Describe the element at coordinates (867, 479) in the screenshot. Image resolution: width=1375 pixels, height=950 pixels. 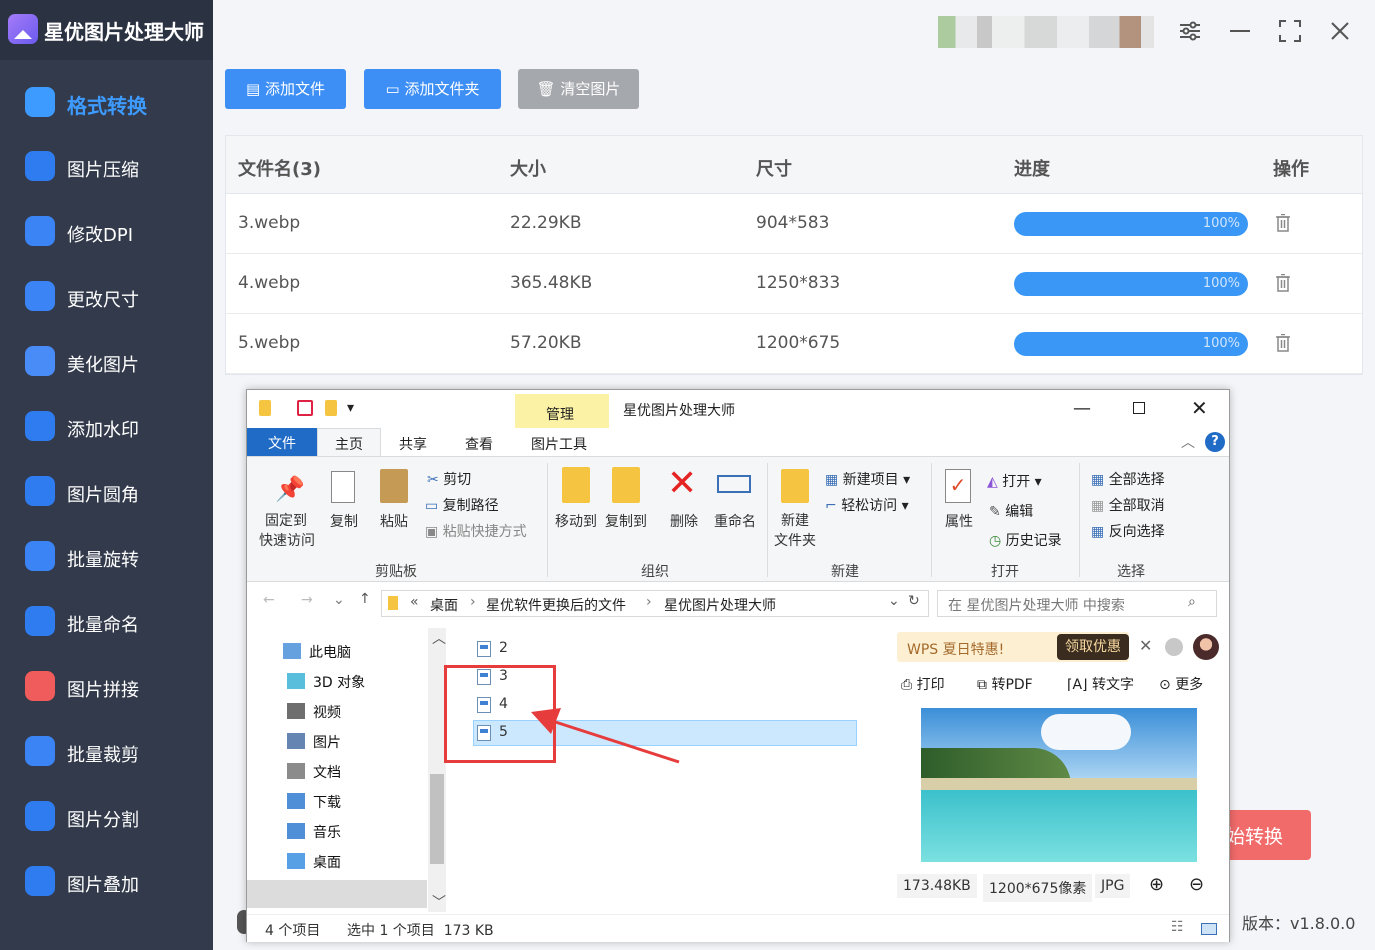
I see `new-item-button: ▦ 新建项目 ▾` at that location.